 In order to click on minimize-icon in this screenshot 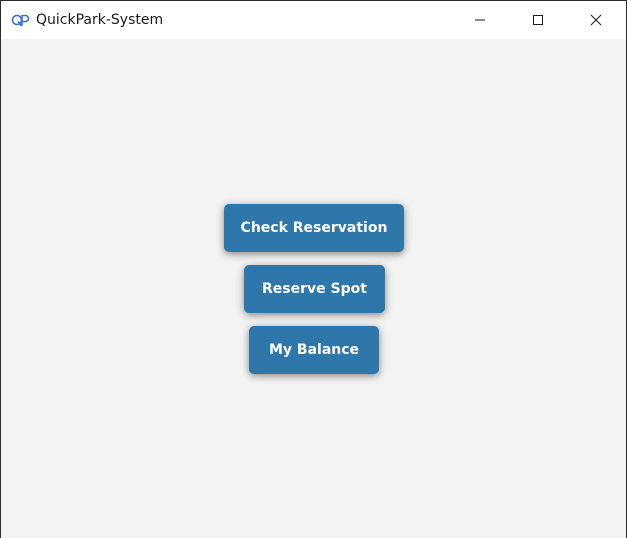, I will do `click(480, 20)`.